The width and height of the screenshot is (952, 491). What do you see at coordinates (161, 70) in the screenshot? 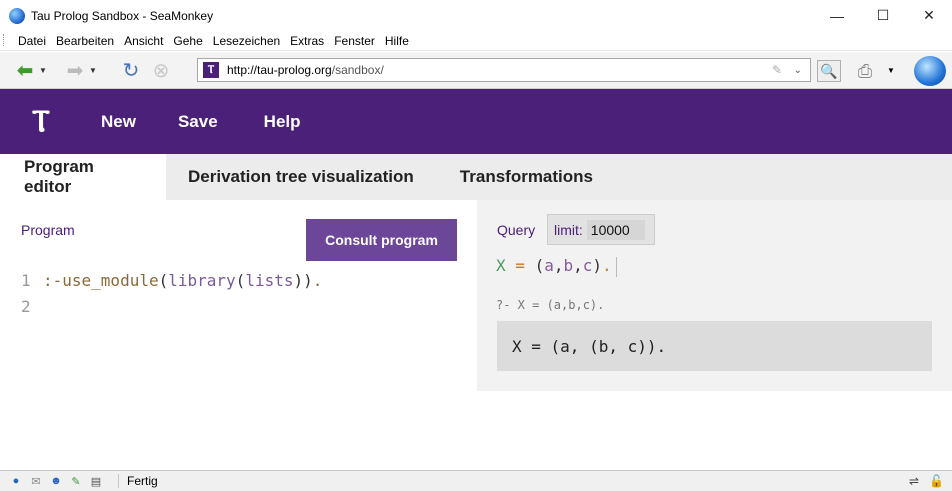
I see `stop-icon: ⊗` at bounding box center [161, 70].